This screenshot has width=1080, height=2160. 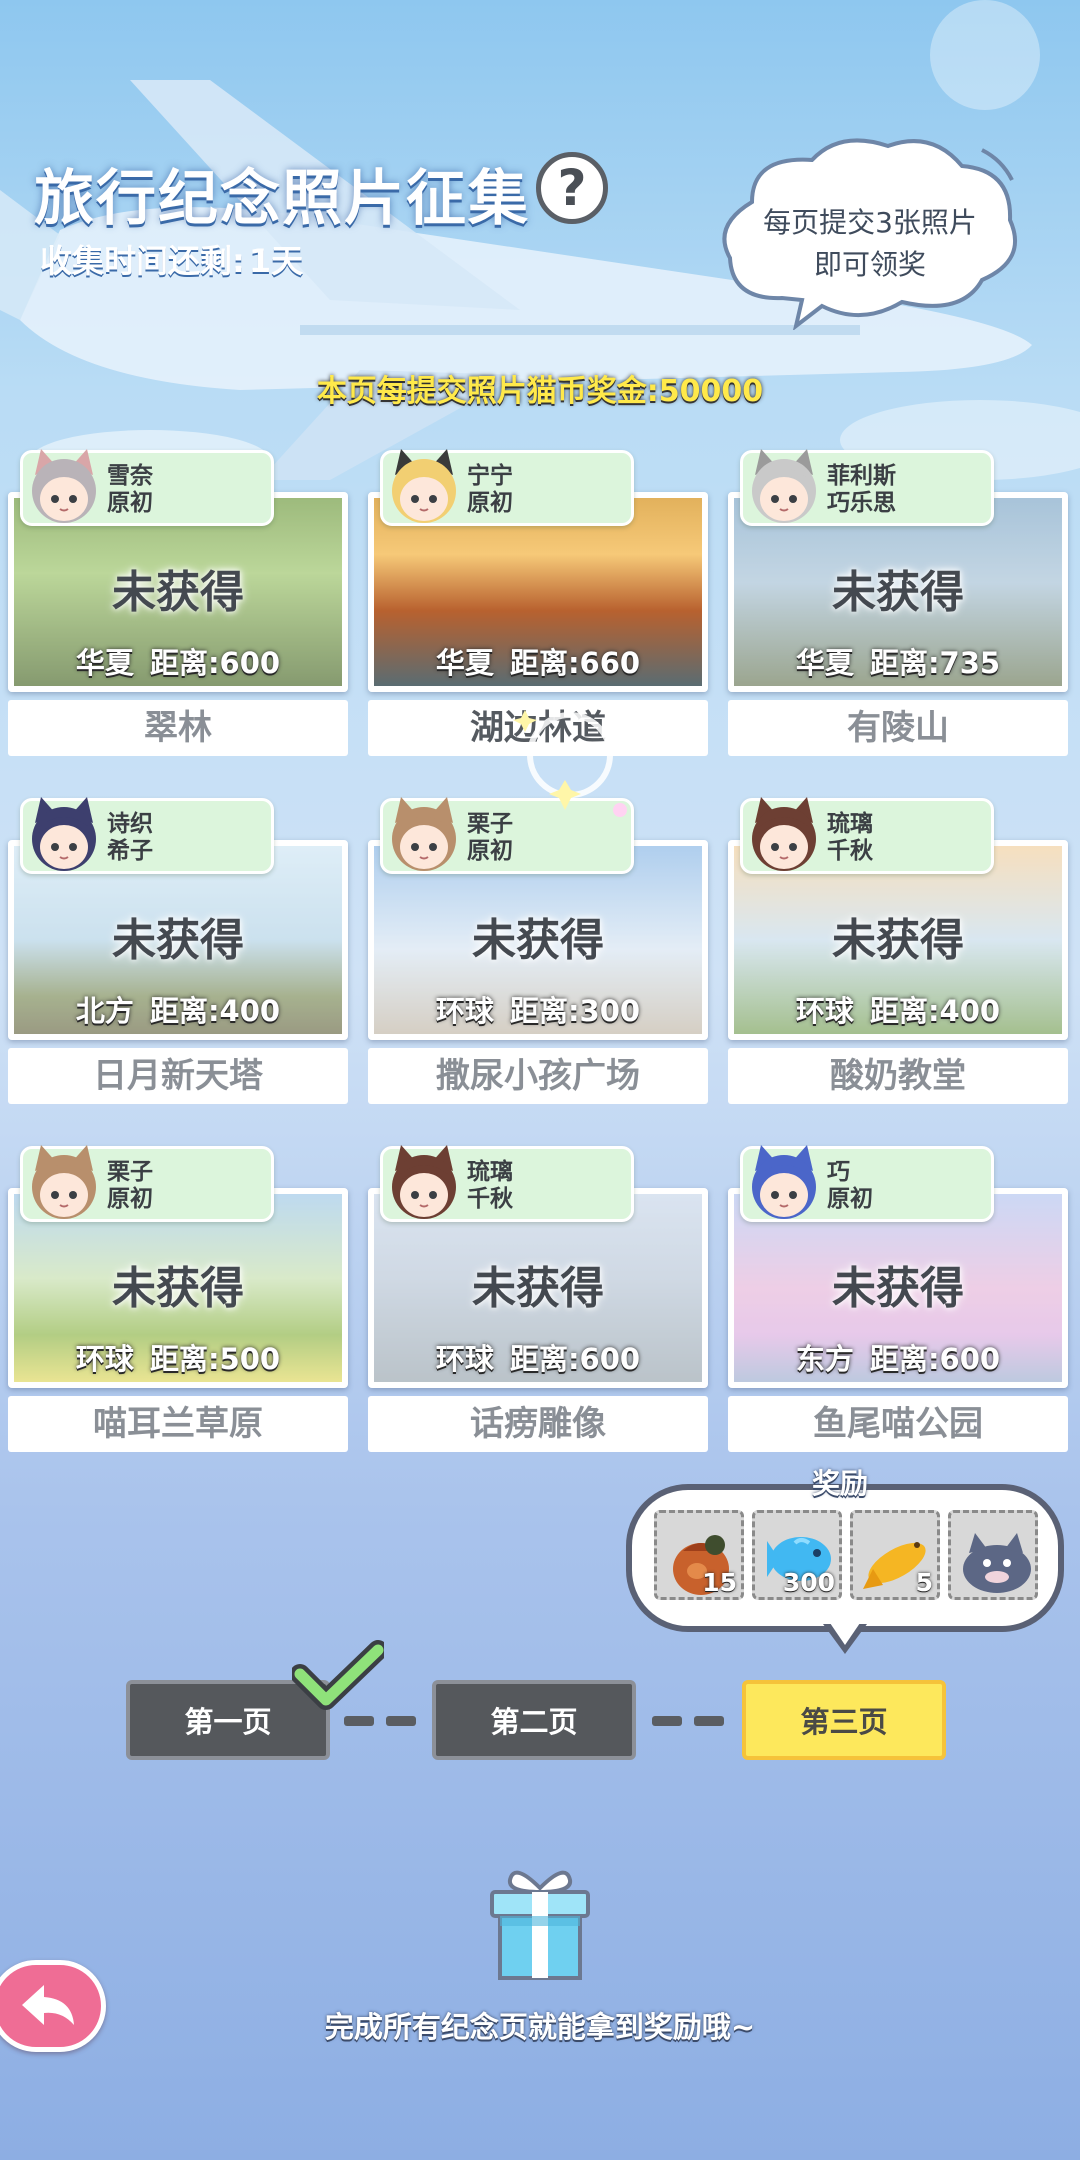 What do you see at coordinates (178, 1298) in the screenshot?
I see `photo-card: 未获得 环球 距离:500 喵耳兰草原 栗子 原初` at bounding box center [178, 1298].